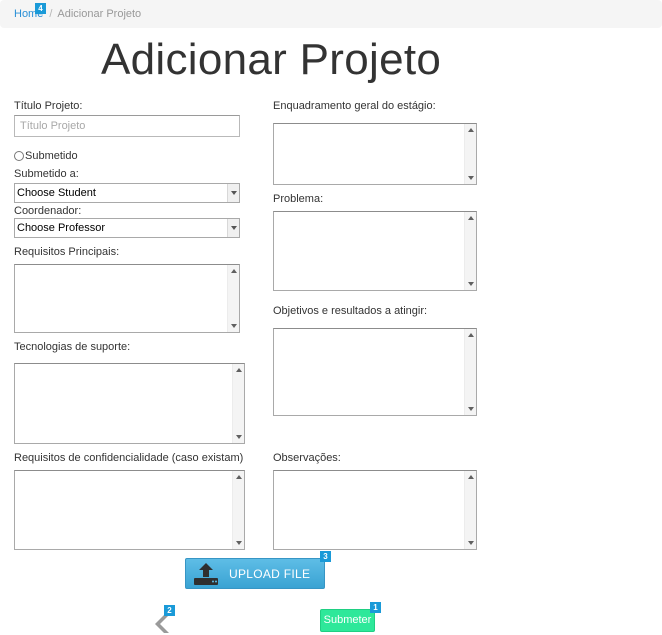 The height and width of the screenshot is (635, 662). I want to click on confidencialidade-textarea, so click(129, 510).